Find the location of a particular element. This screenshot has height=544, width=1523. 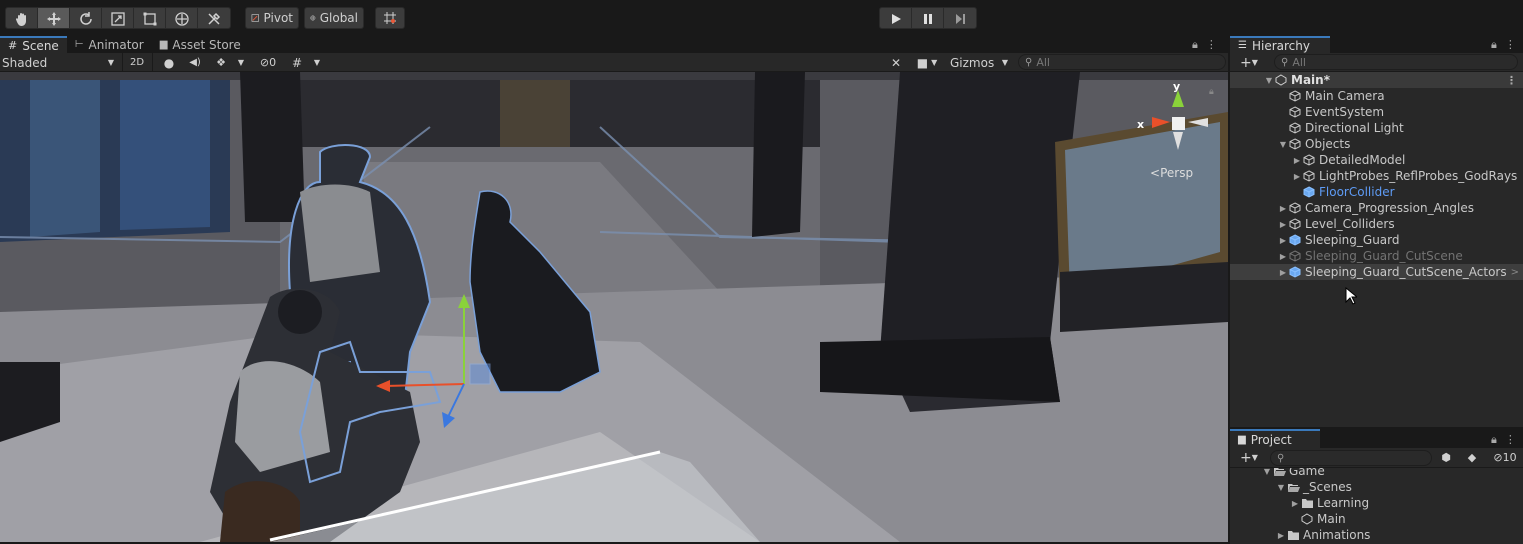

scene-menu-icon: ⋮ is located at coordinates (1511, 80).